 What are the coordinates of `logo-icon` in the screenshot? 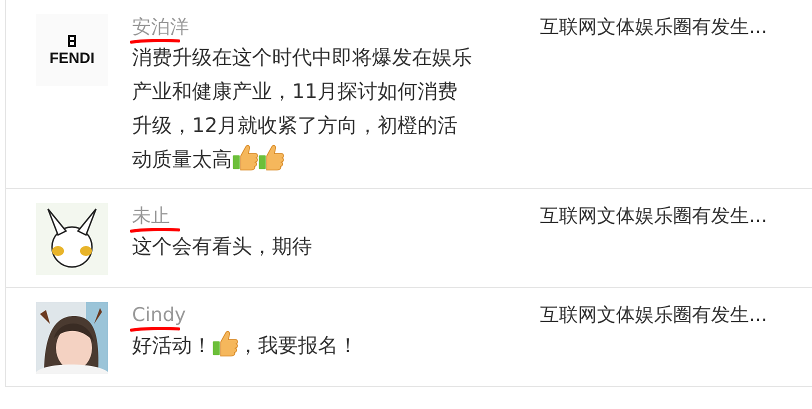 It's located at (72, 41).